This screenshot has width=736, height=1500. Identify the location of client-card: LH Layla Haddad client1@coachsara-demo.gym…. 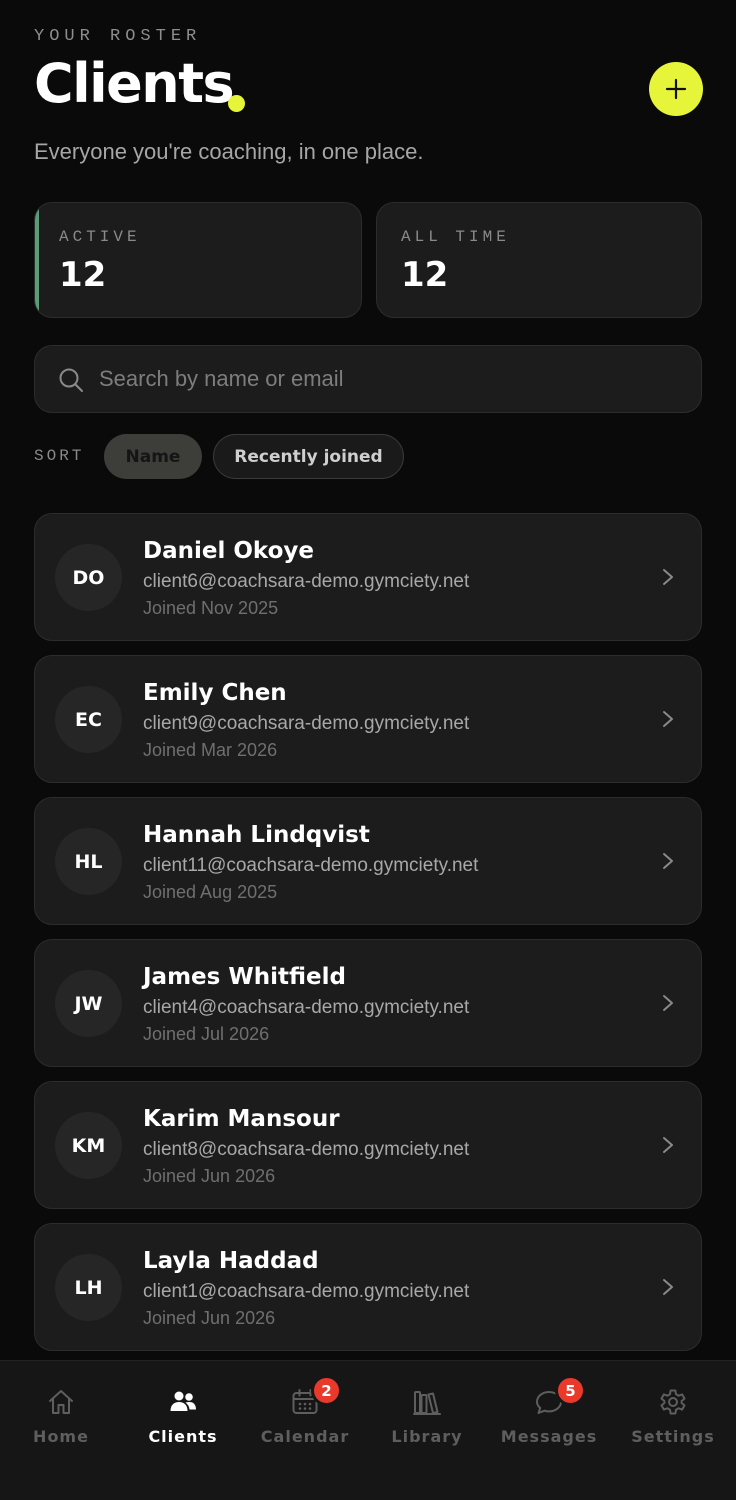
(368, 1287).